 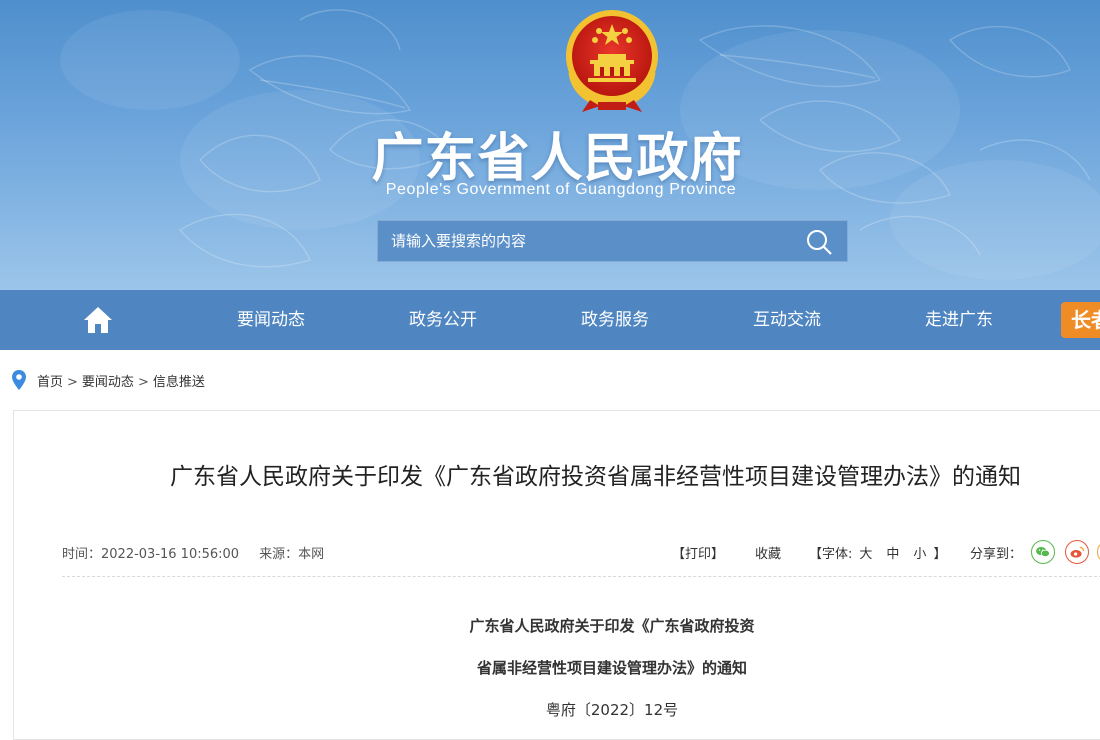 What do you see at coordinates (50, 382) in the screenshot?
I see `breadcrumb-home: 首页` at bounding box center [50, 382].